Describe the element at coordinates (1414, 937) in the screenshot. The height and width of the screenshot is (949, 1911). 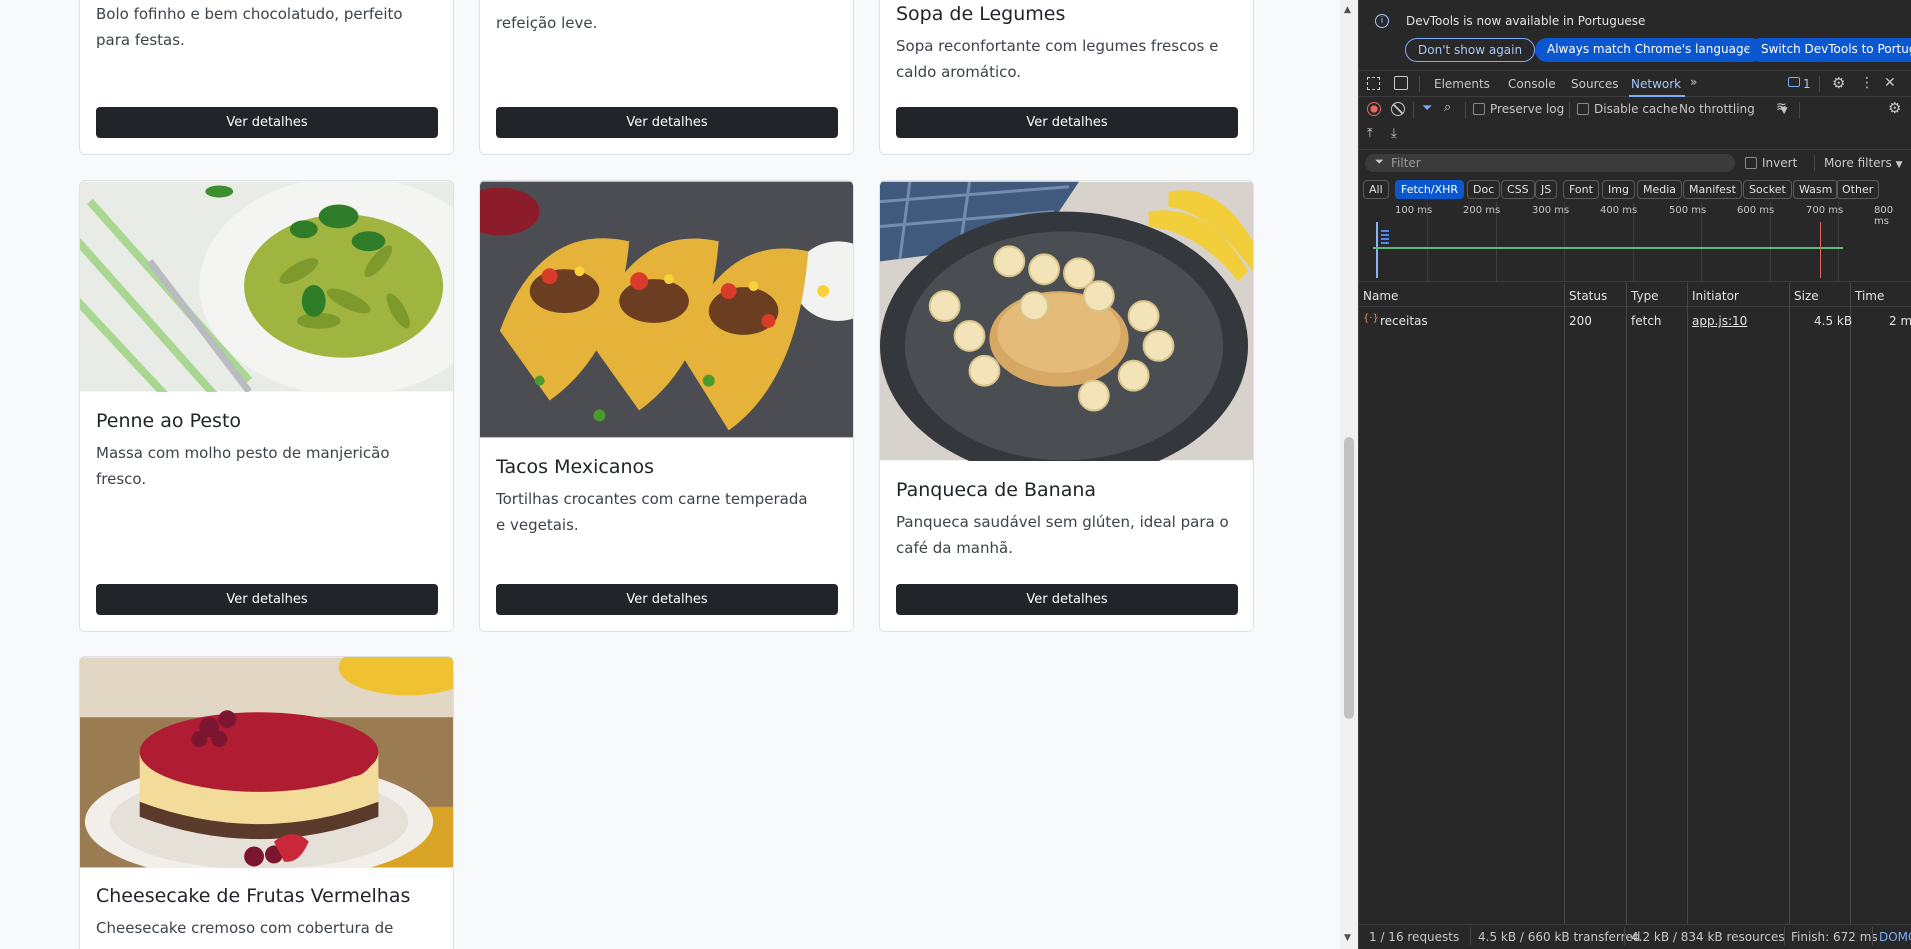
I see `summary-requests: 1 / 16 requests` at that location.